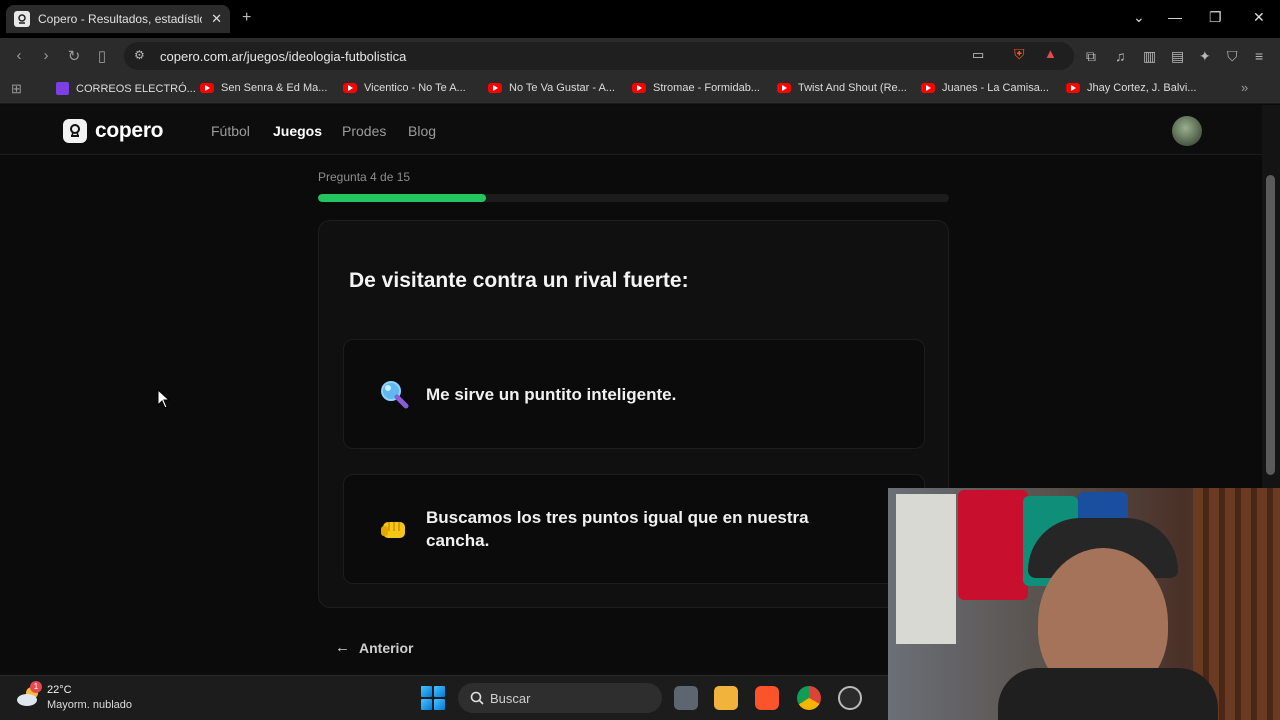  Describe the element at coordinates (19, 55) in the screenshot. I see `back-arrow-icon: ‹` at that location.